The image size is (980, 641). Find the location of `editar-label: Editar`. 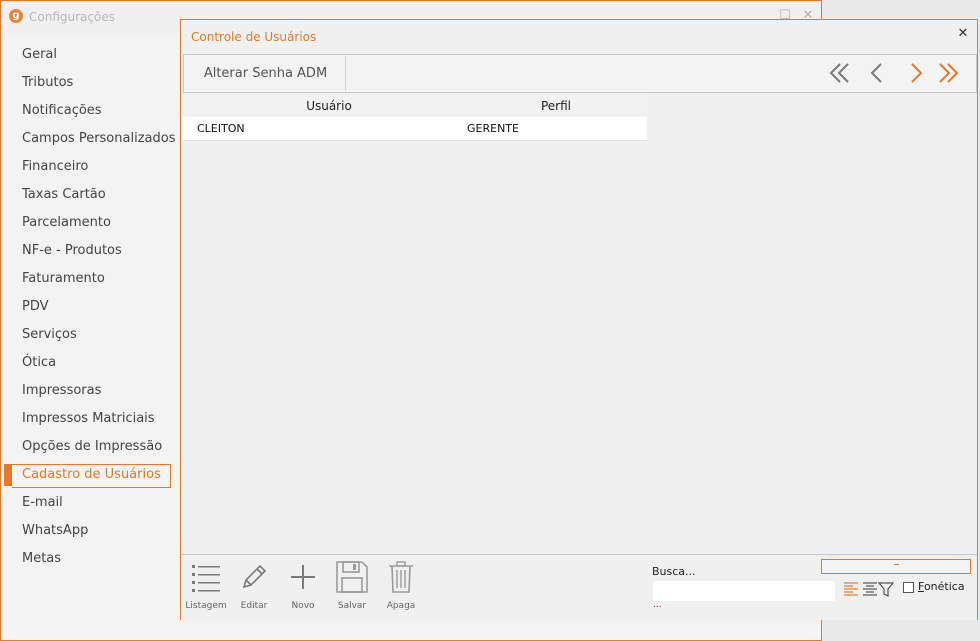

editar-label: Editar is located at coordinates (254, 606).